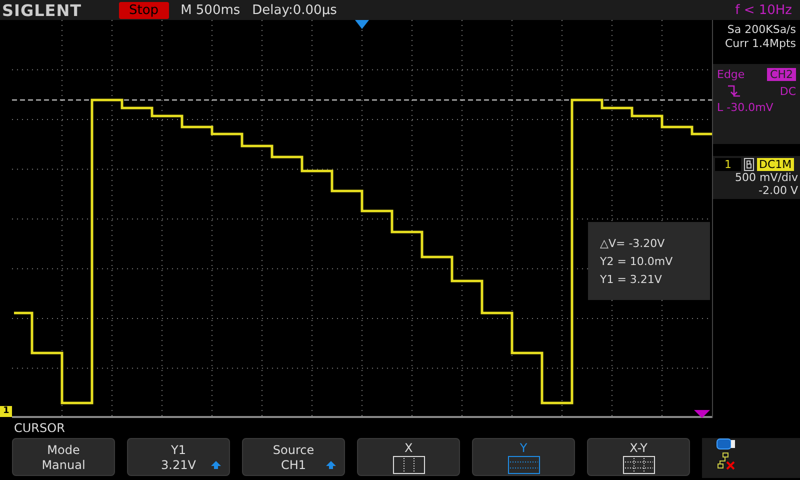 This screenshot has height=480, width=800. I want to click on trigger-source: CH2, so click(781, 74).